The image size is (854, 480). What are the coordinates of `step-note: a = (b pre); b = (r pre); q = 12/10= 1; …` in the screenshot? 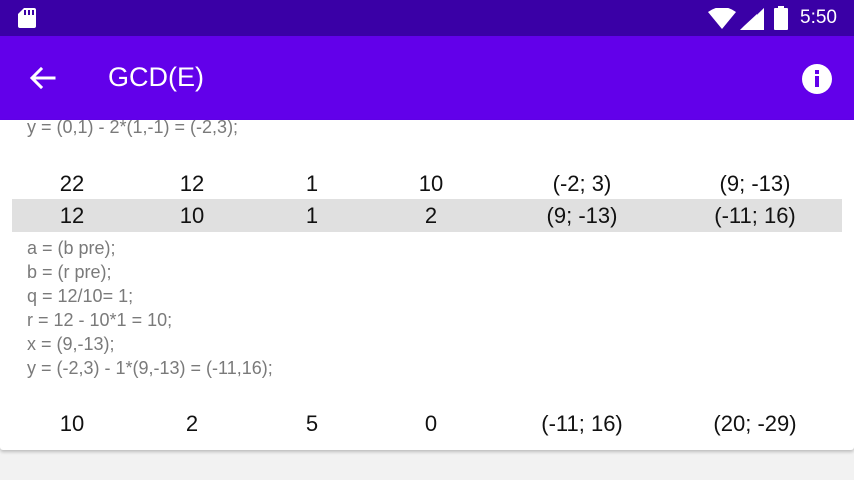 It's located at (150, 308).